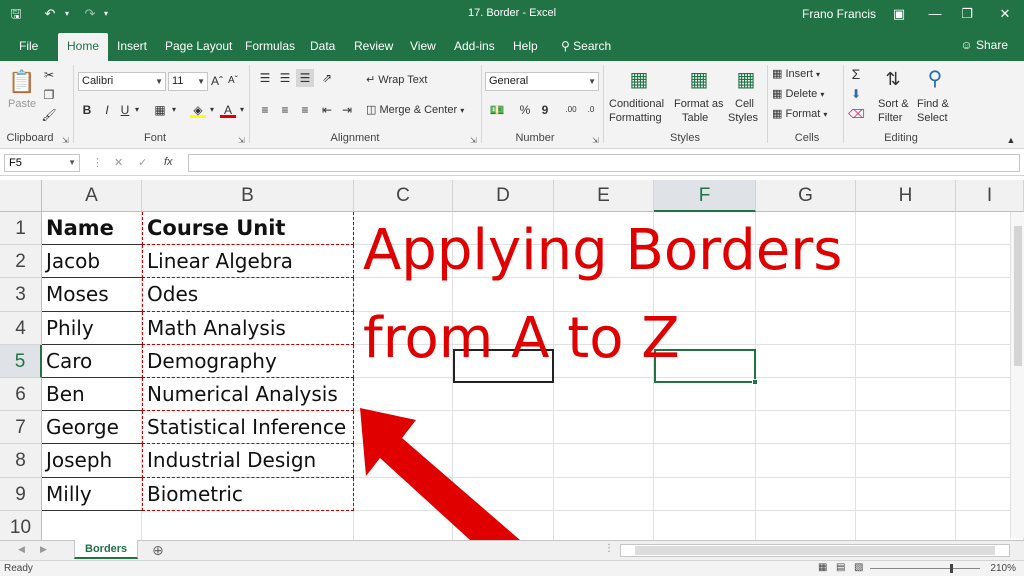  I want to click on clipboard-launcher-icon: ⇲, so click(65, 140).